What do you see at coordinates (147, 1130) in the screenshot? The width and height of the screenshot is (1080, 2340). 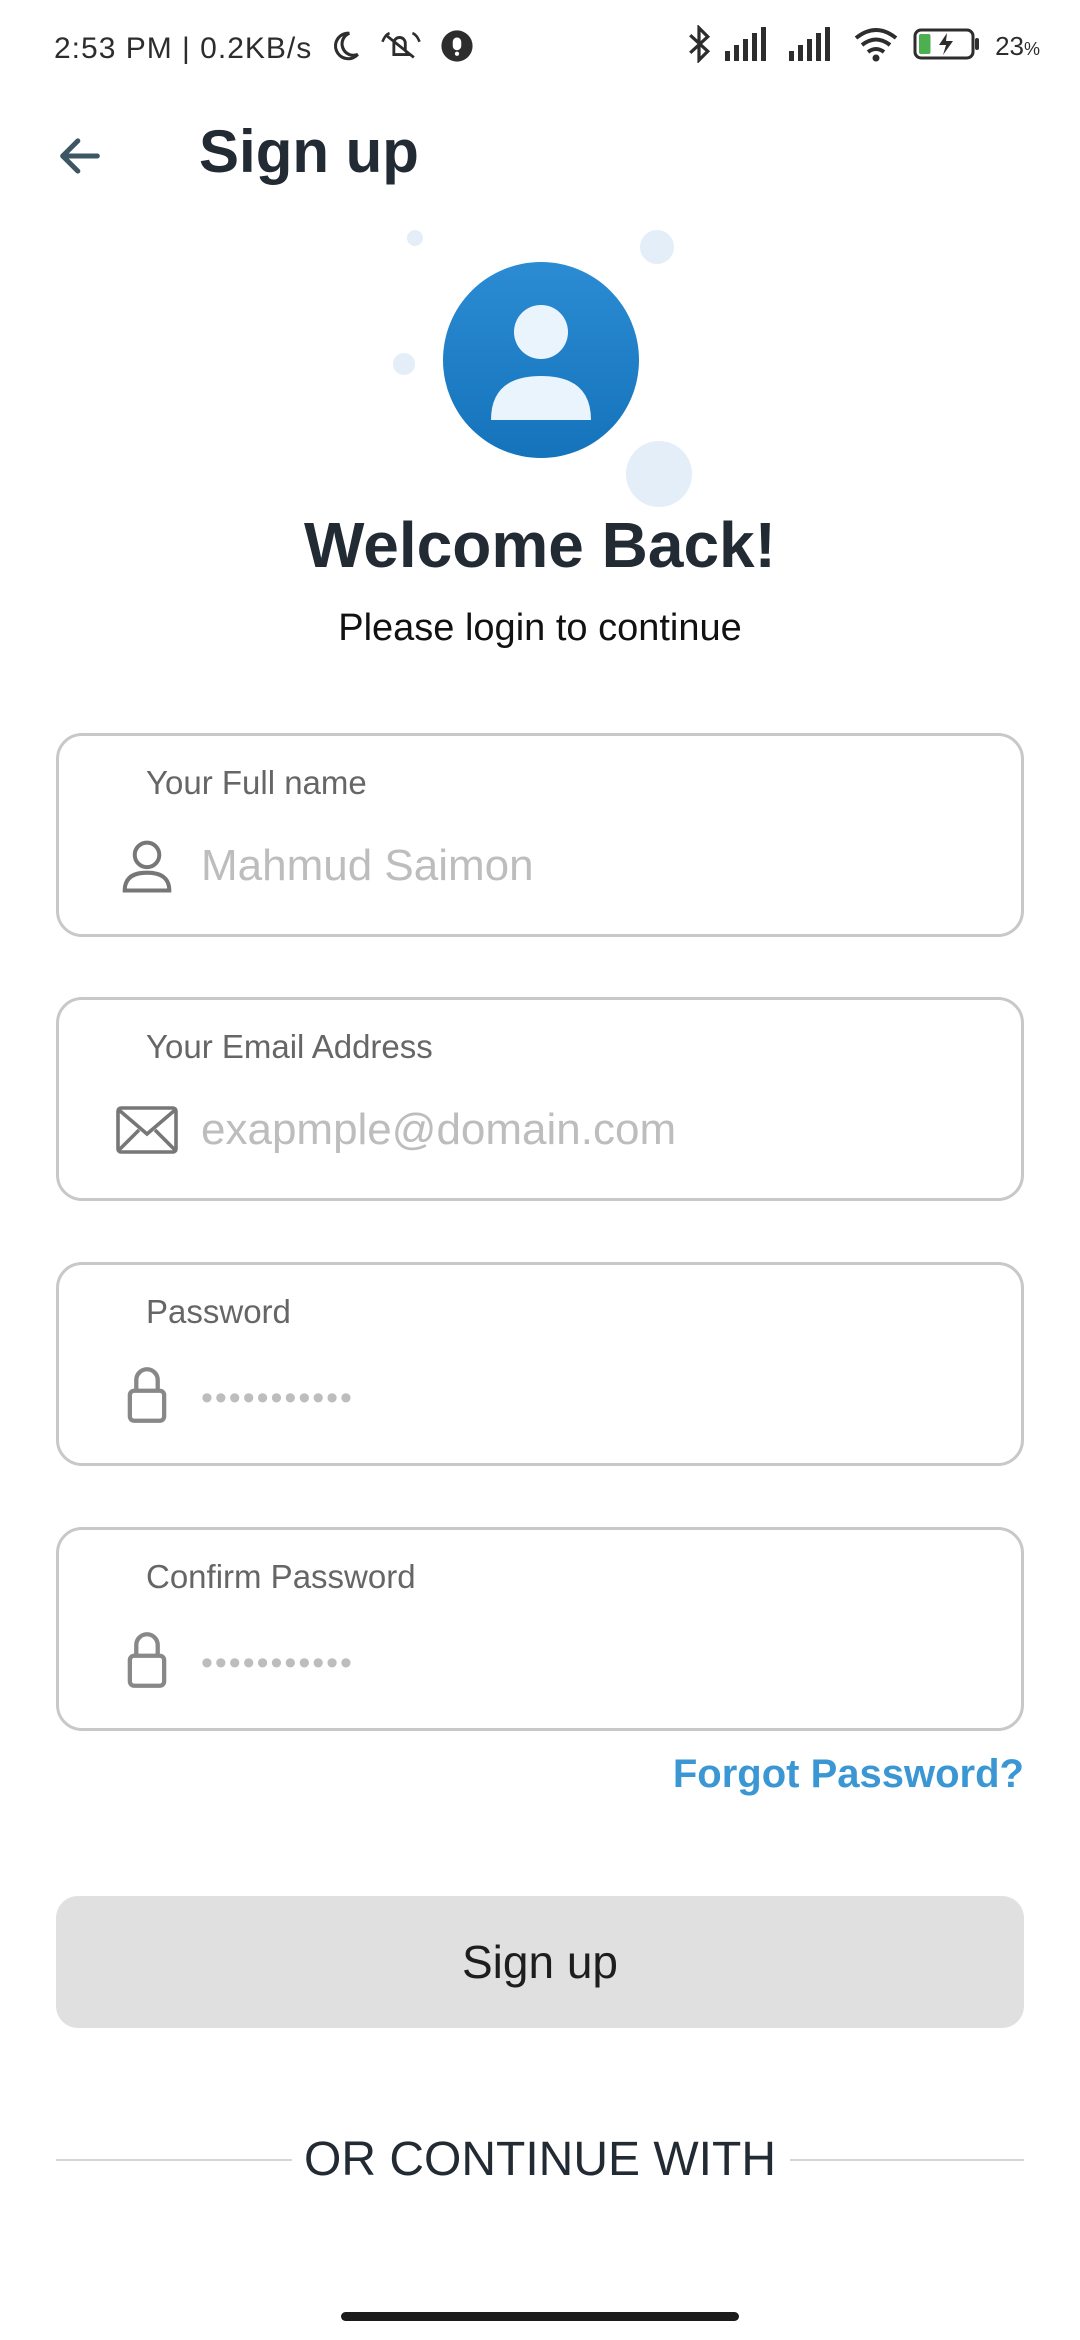 I see `mail-icon` at bounding box center [147, 1130].